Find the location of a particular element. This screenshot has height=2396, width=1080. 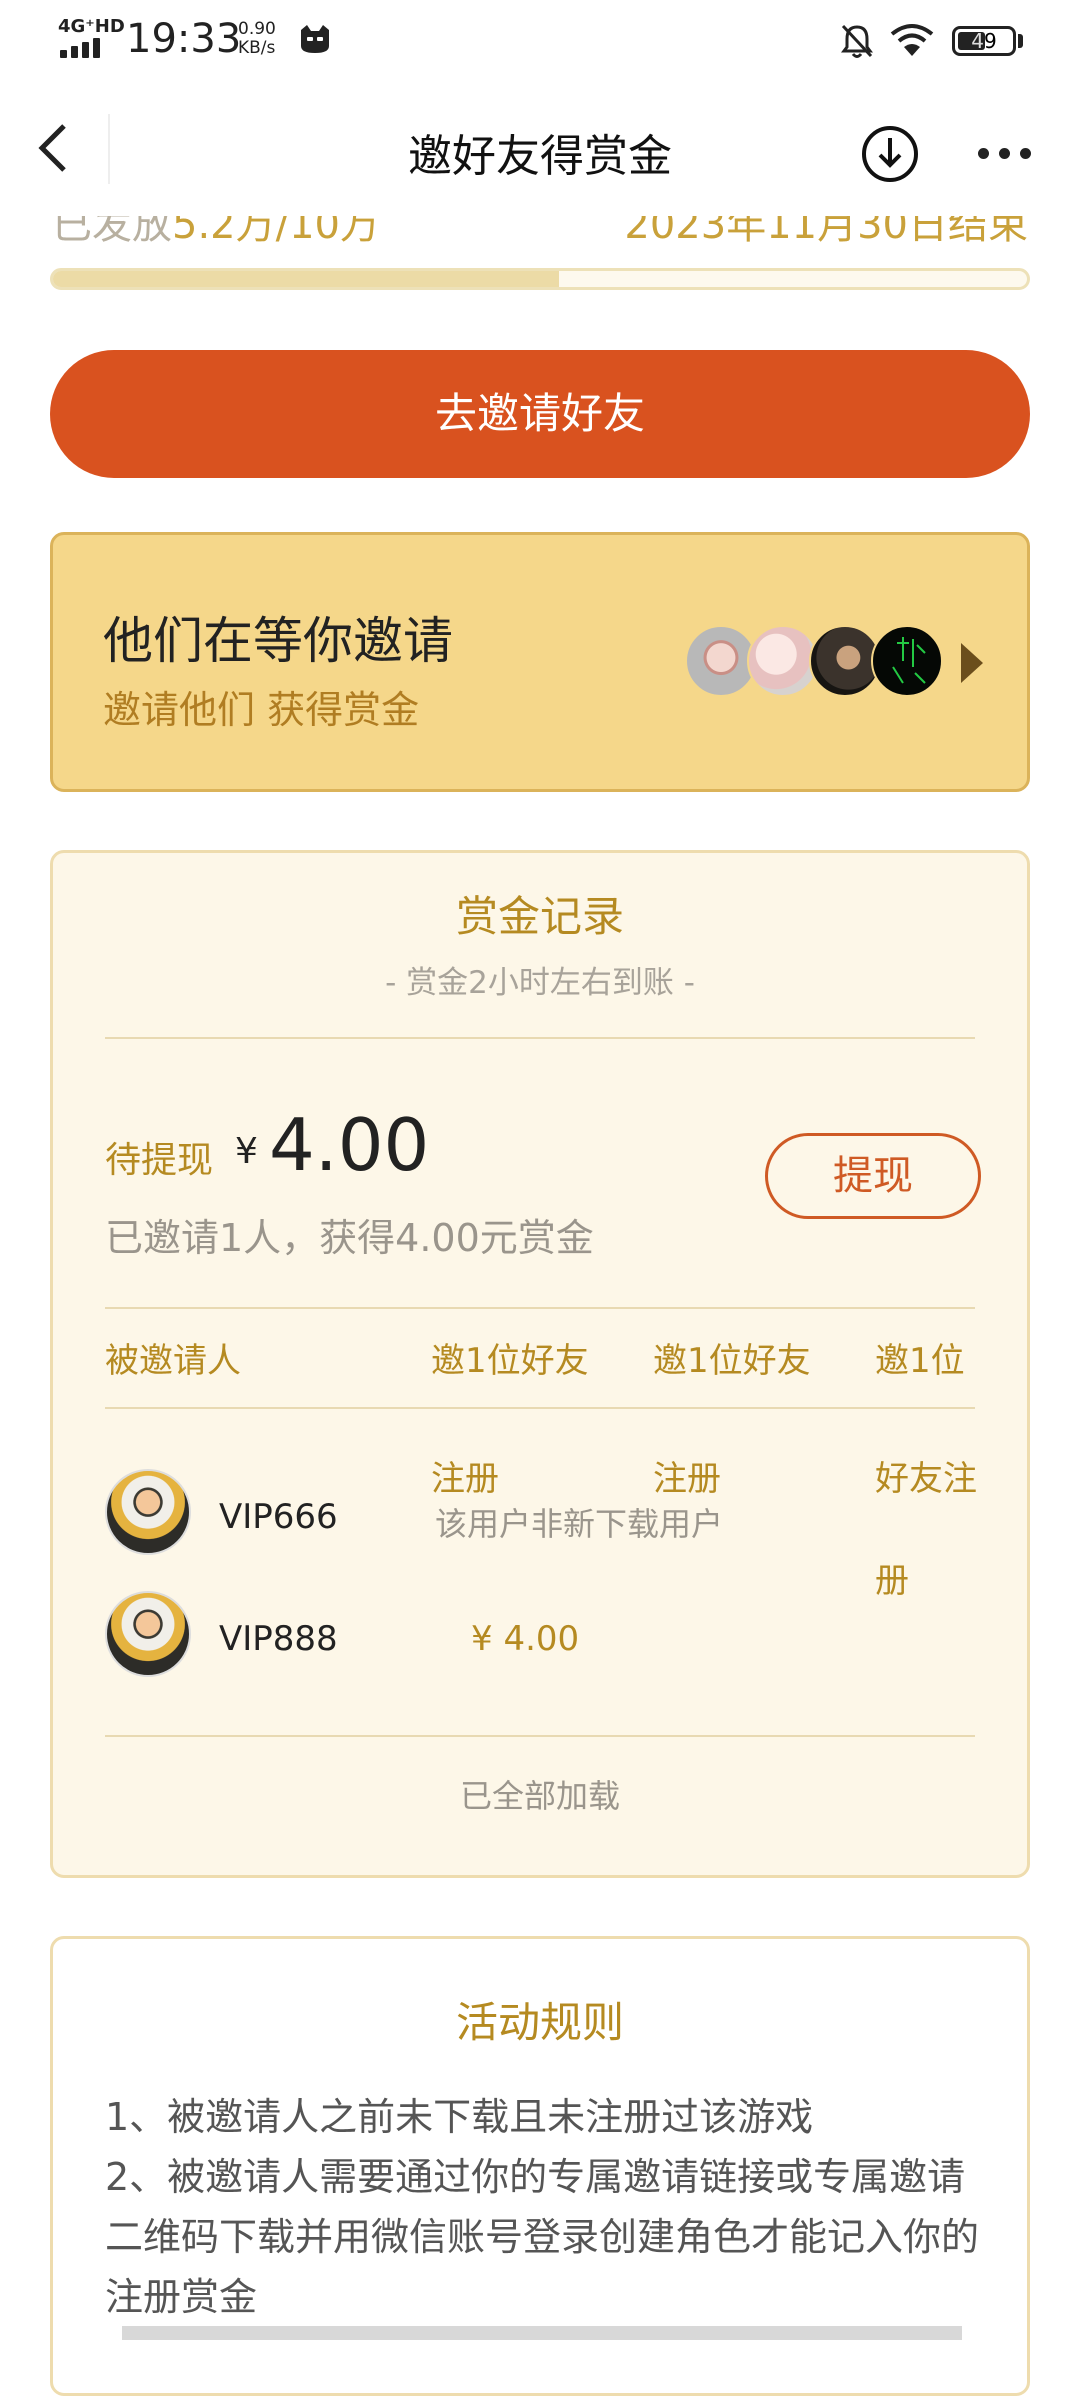

battery-icon: 49 is located at coordinates (984, 41).